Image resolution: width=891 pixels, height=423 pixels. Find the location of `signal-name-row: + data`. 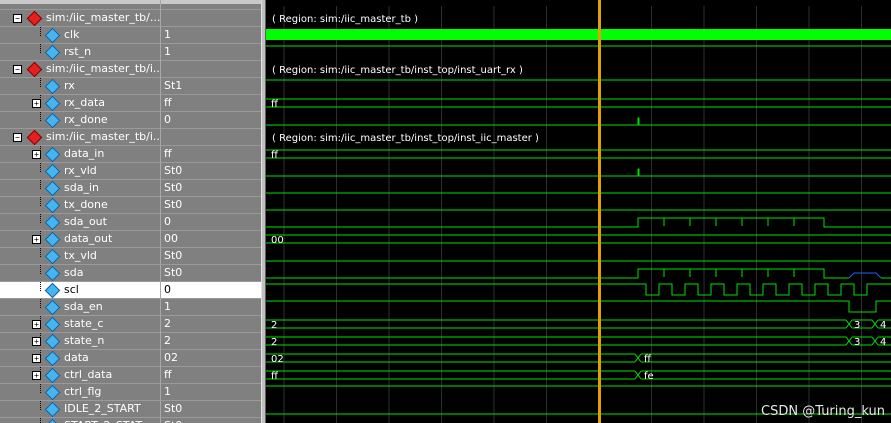

signal-name-row: + data is located at coordinates (80, 358).